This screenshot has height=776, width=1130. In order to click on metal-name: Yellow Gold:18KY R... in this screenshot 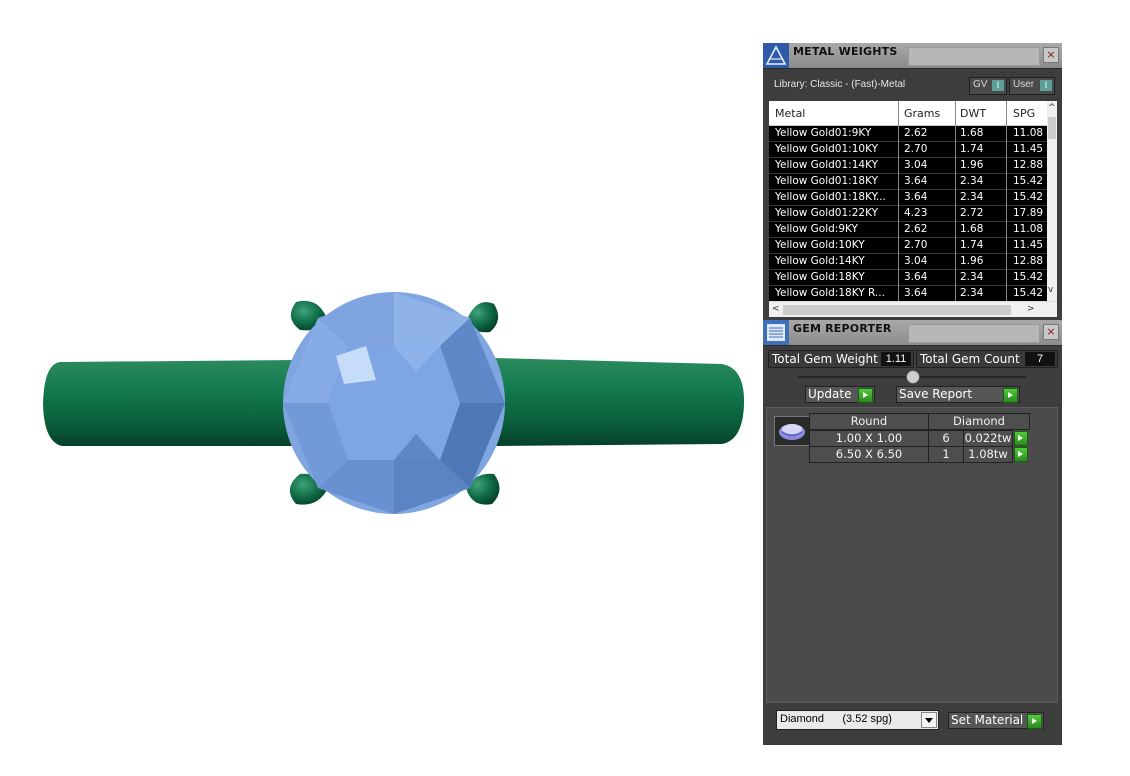, I will do `click(830, 293)`.